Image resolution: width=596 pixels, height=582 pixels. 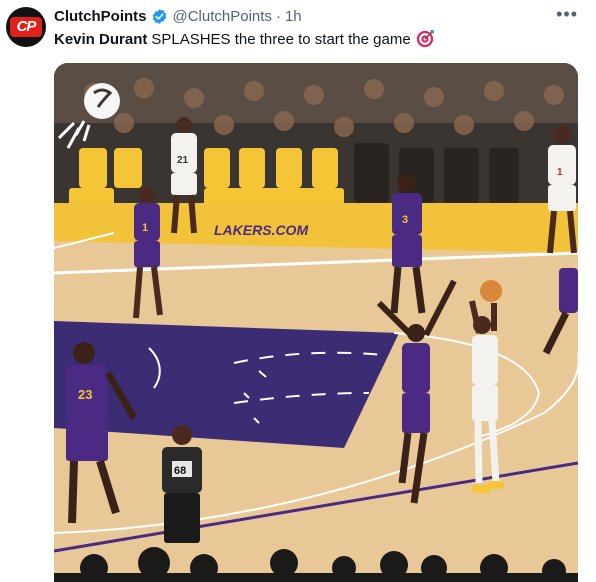 What do you see at coordinates (281, 39) in the screenshot?
I see `tweet-text: SPLASHES the three to start the game` at bounding box center [281, 39].